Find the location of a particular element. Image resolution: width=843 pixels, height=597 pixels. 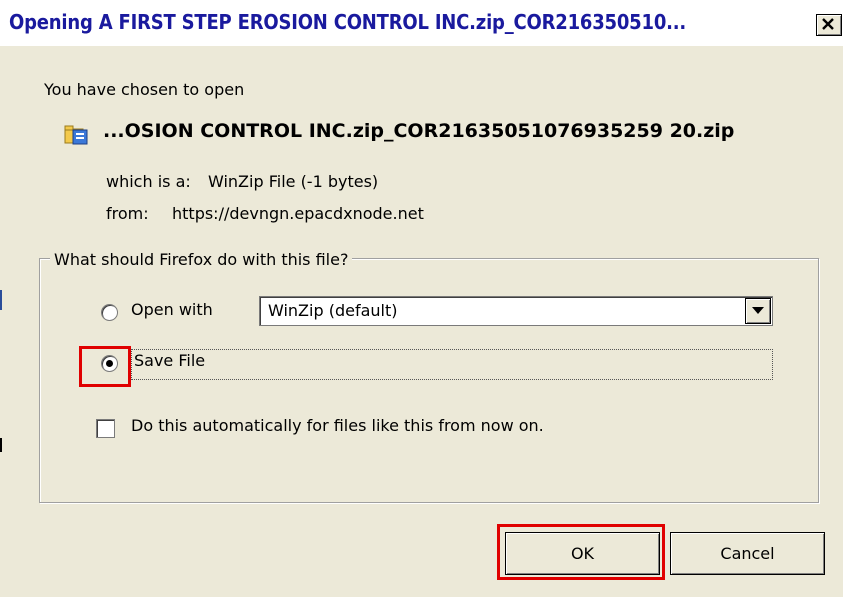

save-file-label: Save File is located at coordinates (169, 360).